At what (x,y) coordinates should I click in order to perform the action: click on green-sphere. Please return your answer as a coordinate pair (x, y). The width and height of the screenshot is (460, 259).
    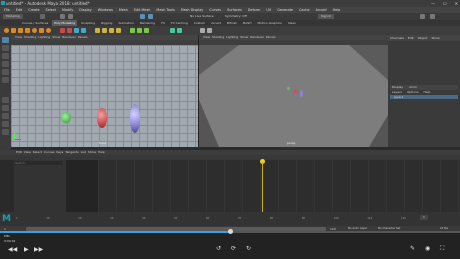
    Looking at the image, I should click on (66, 117).